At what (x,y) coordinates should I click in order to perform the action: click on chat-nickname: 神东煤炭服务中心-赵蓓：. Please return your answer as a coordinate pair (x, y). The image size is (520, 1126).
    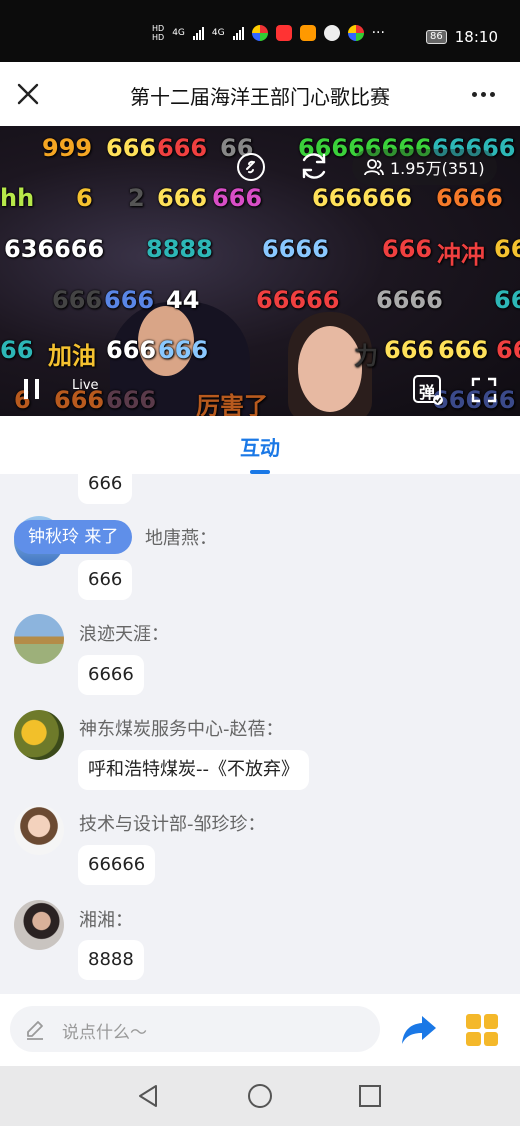
    Looking at the image, I should click on (181, 729).